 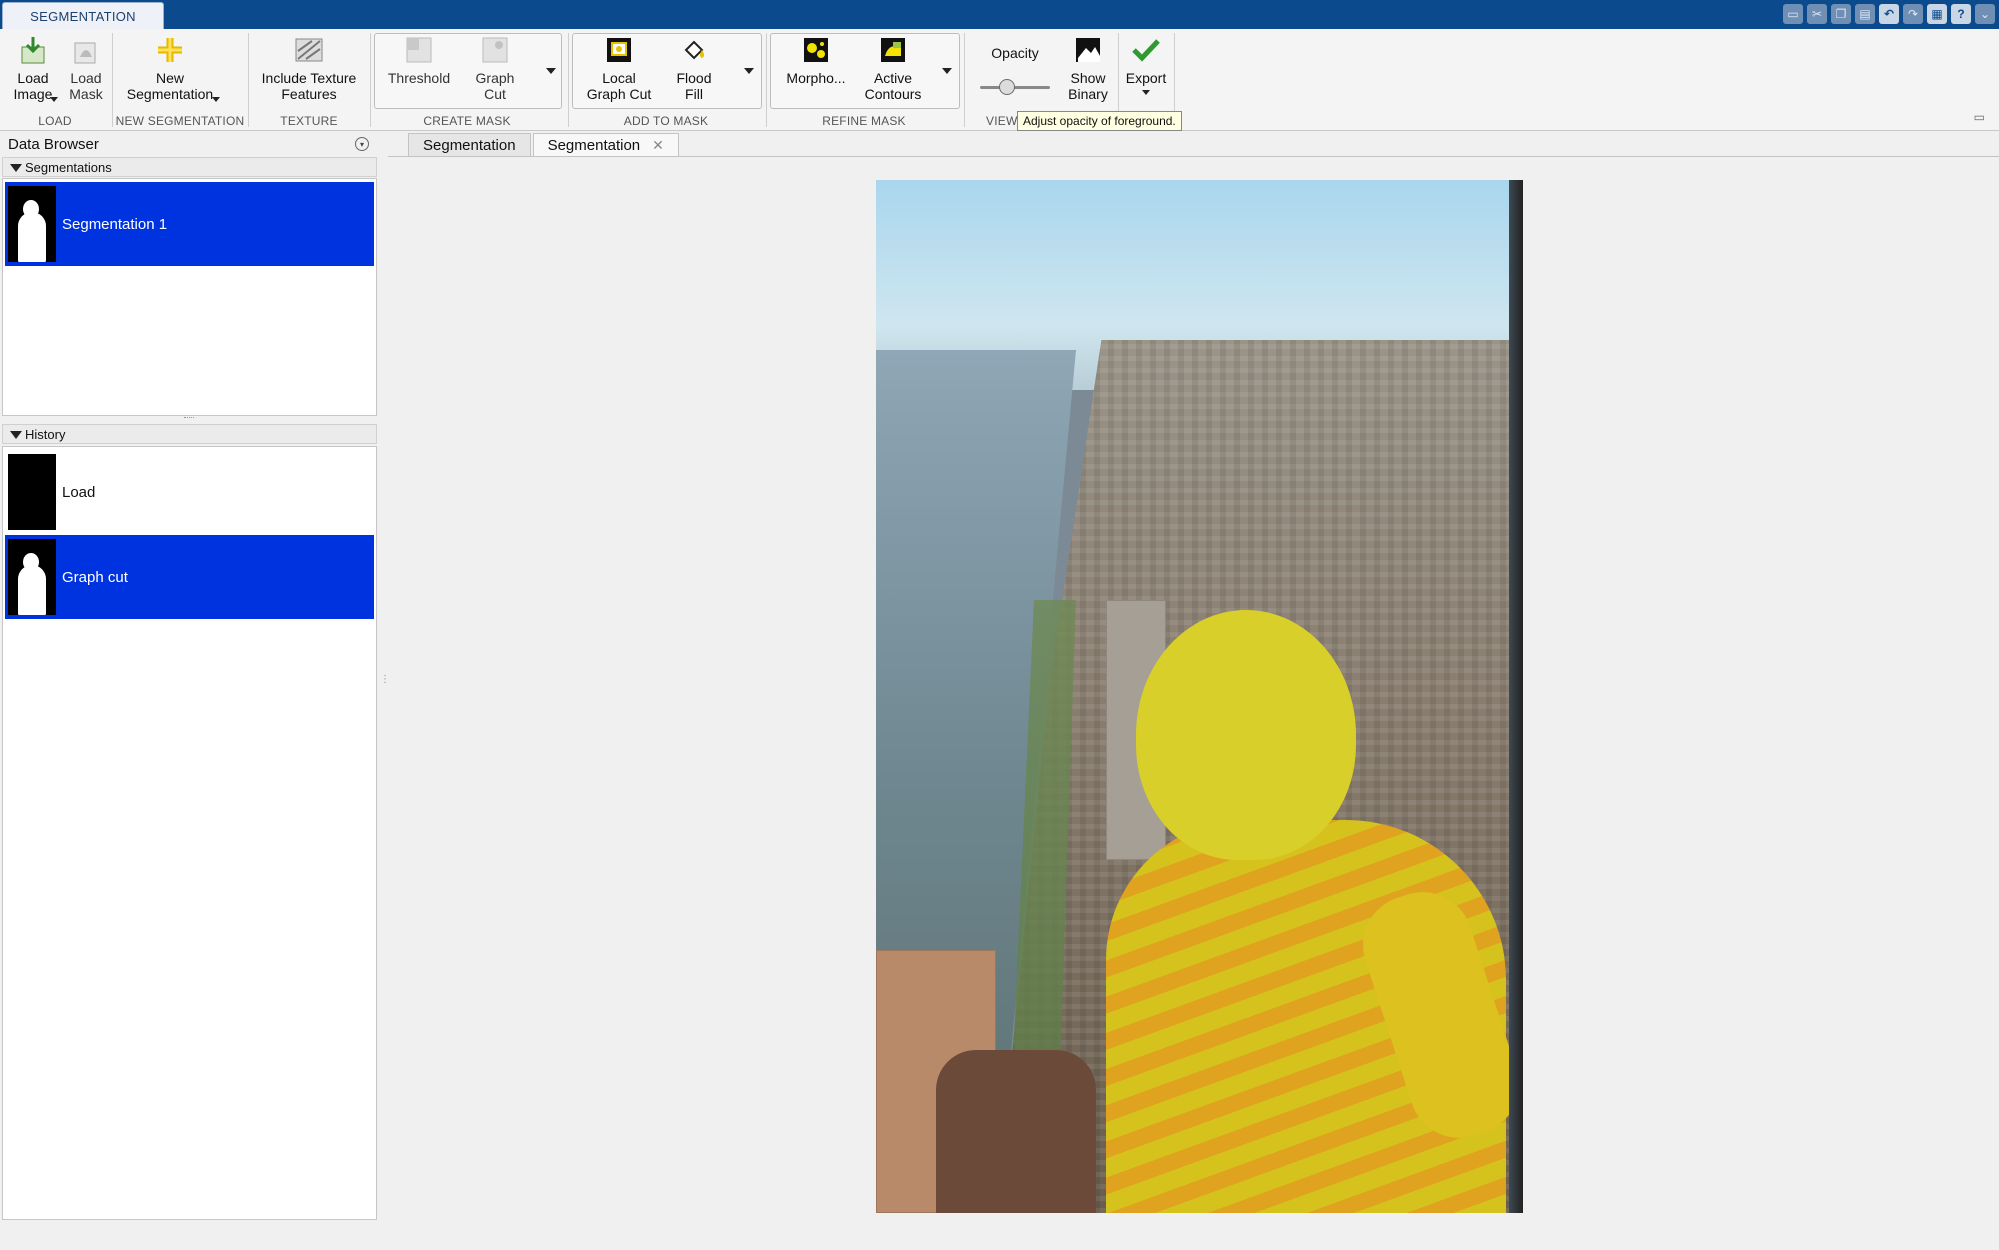 I want to click on history-panel: Load Graph cut, so click(x=189, y=833).